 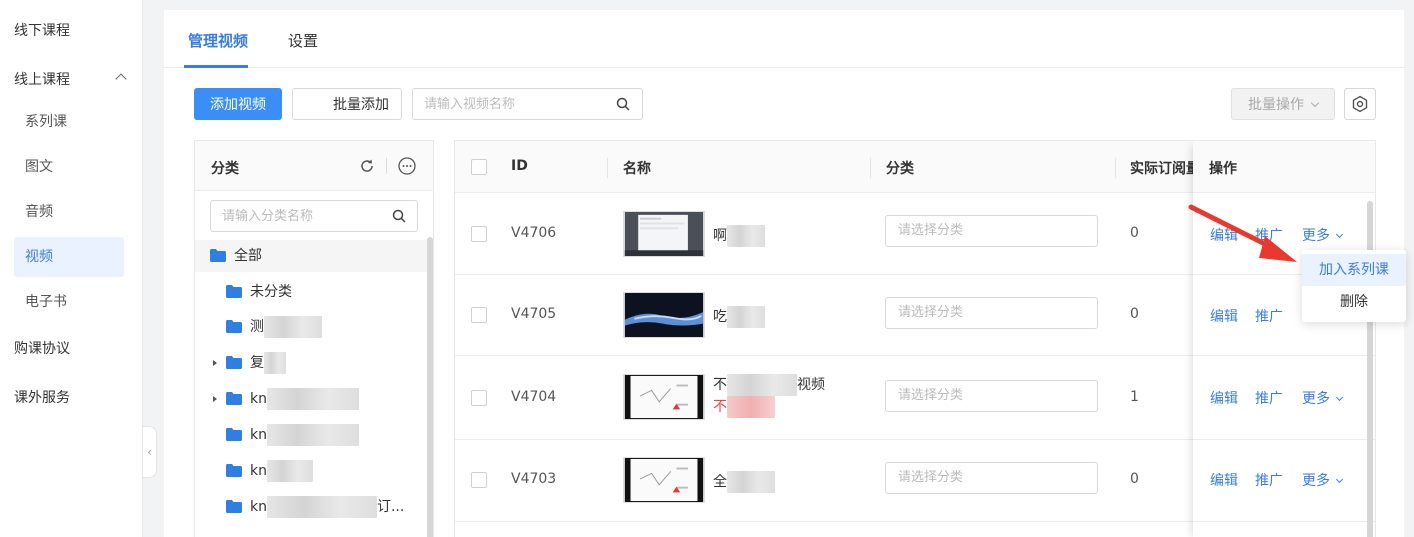 What do you see at coordinates (1223, 169) in the screenshot?
I see `column-header-ops: 操作` at bounding box center [1223, 169].